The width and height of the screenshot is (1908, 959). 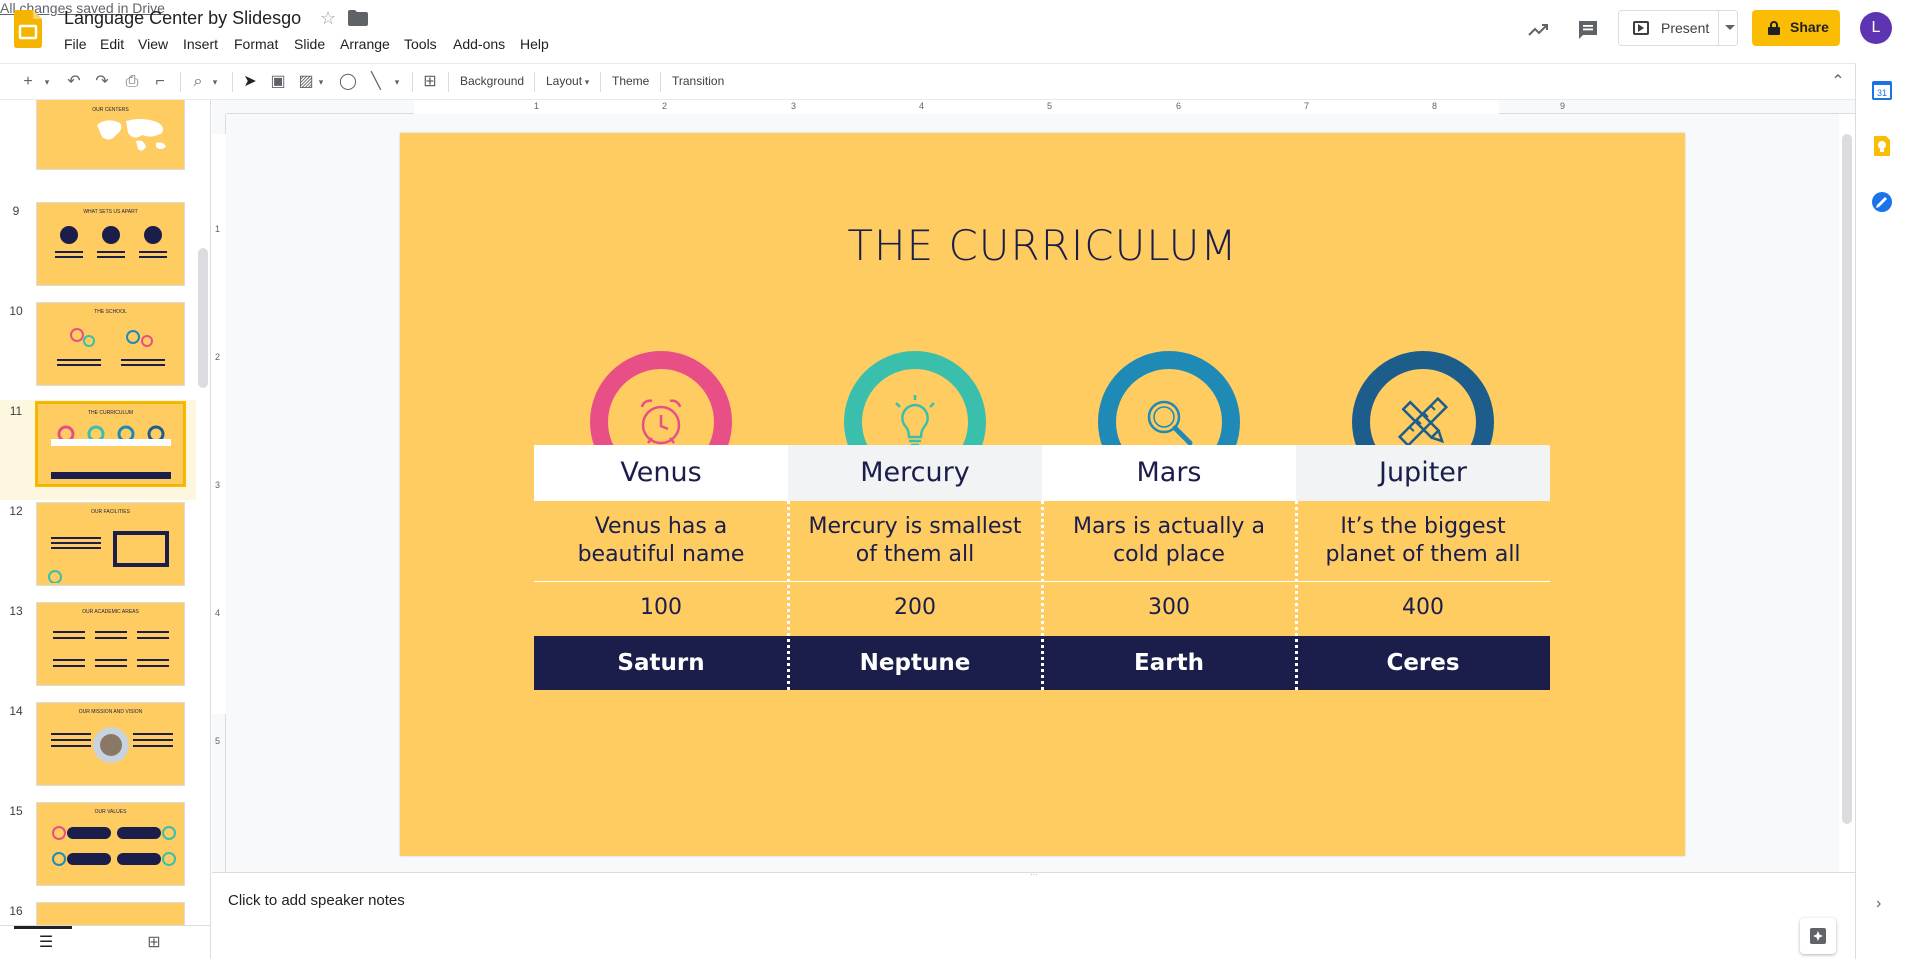 I want to click on add-comment-icon: ⊞, so click(x=430, y=82).